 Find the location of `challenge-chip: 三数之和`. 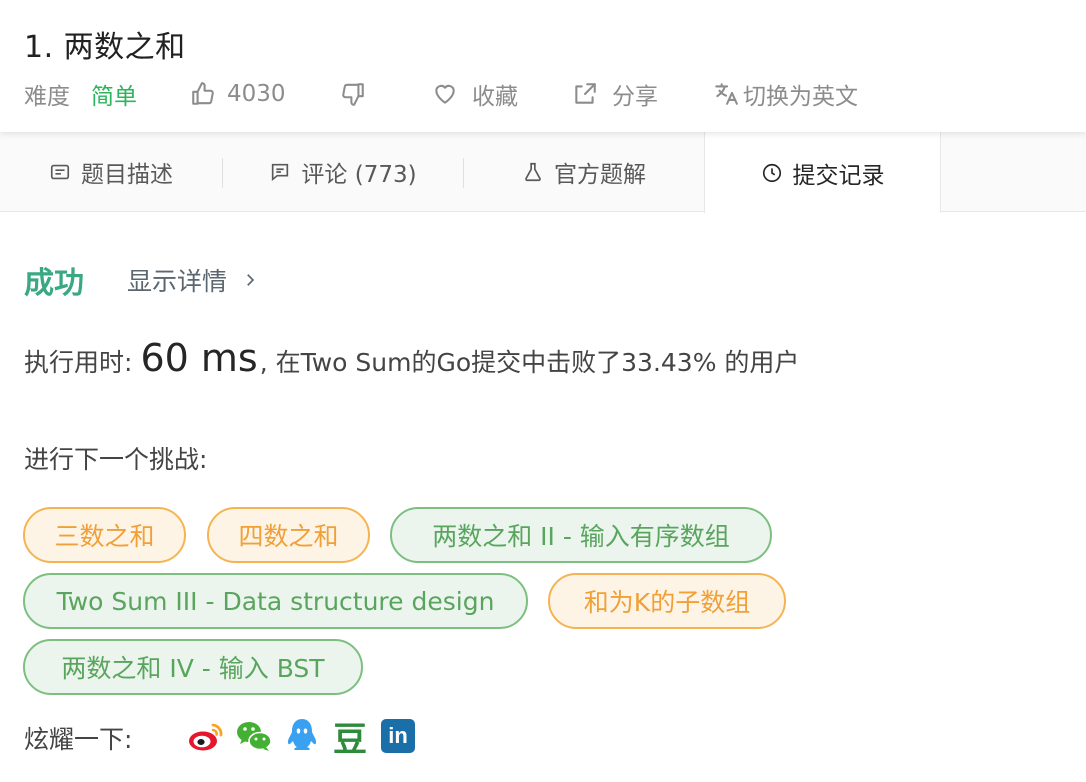

challenge-chip: 三数之和 is located at coordinates (104, 535).